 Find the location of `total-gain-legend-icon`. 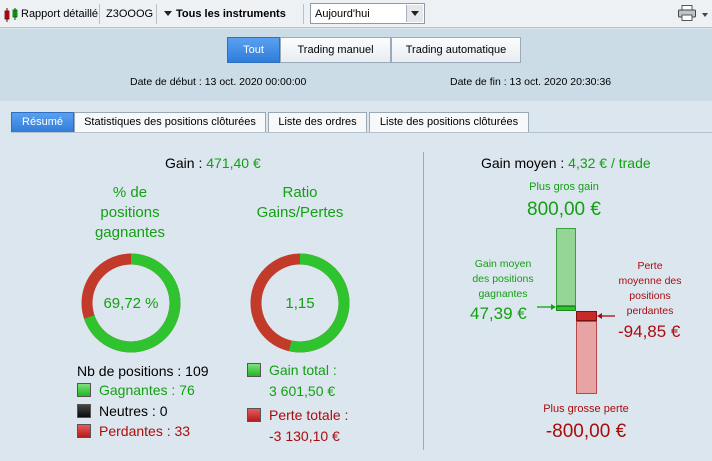

total-gain-legend-icon is located at coordinates (254, 370).